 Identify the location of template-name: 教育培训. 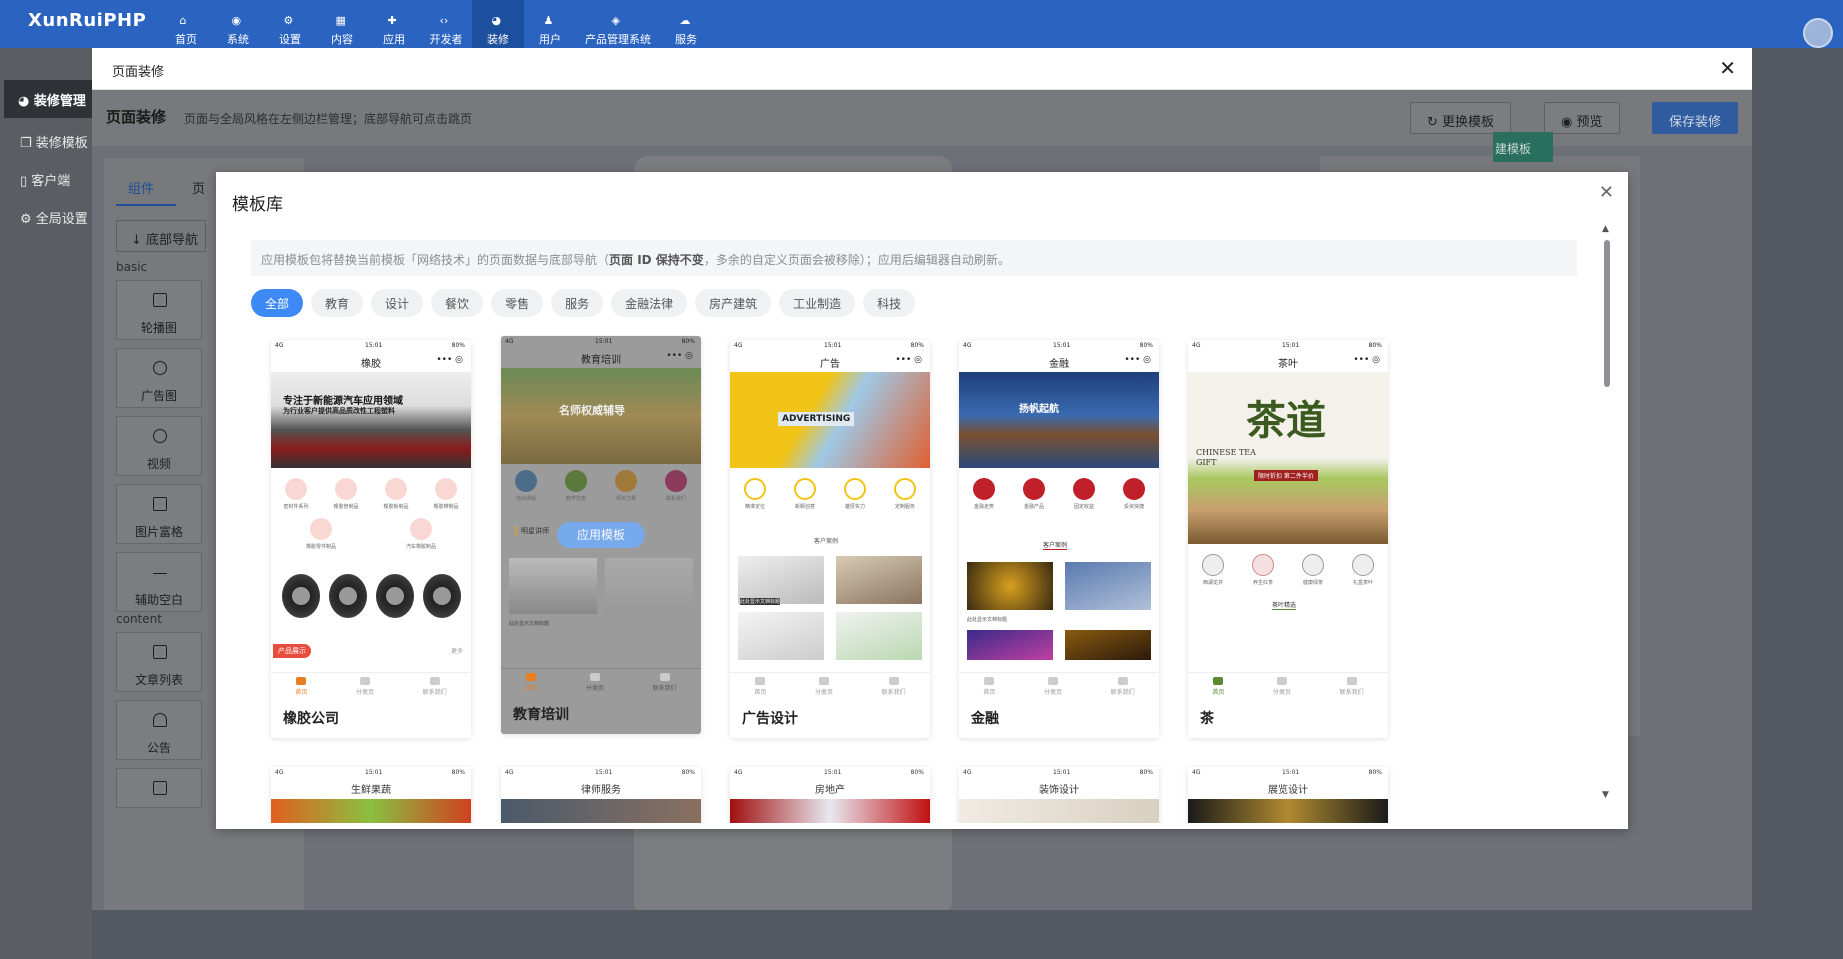
(541, 715).